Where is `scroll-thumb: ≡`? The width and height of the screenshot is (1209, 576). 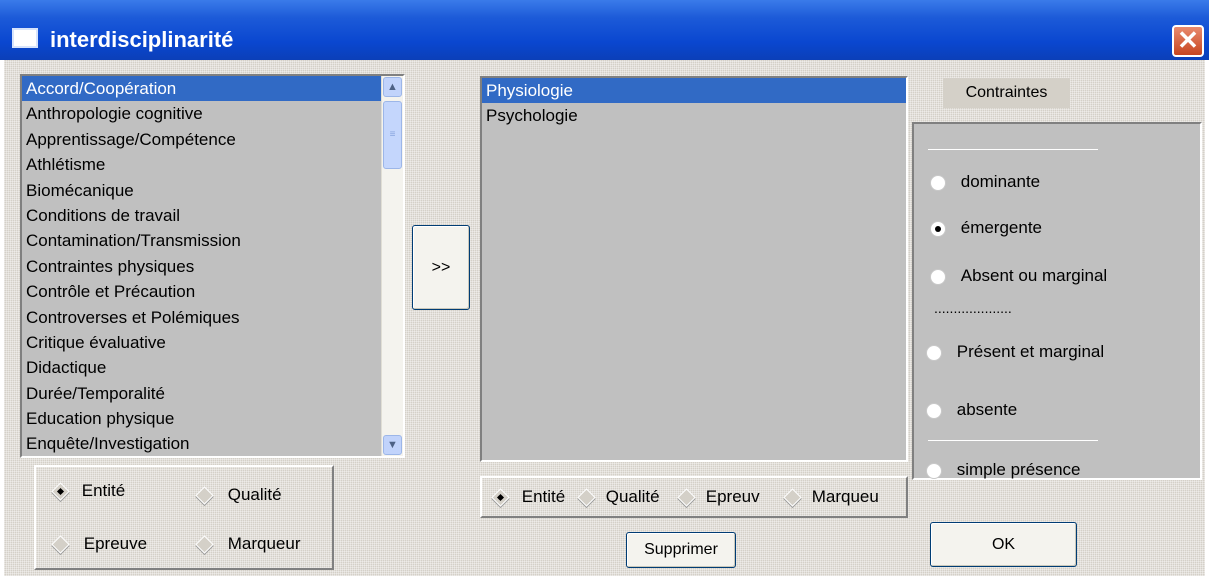 scroll-thumb: ≡ is located at coordinates (392, 135).